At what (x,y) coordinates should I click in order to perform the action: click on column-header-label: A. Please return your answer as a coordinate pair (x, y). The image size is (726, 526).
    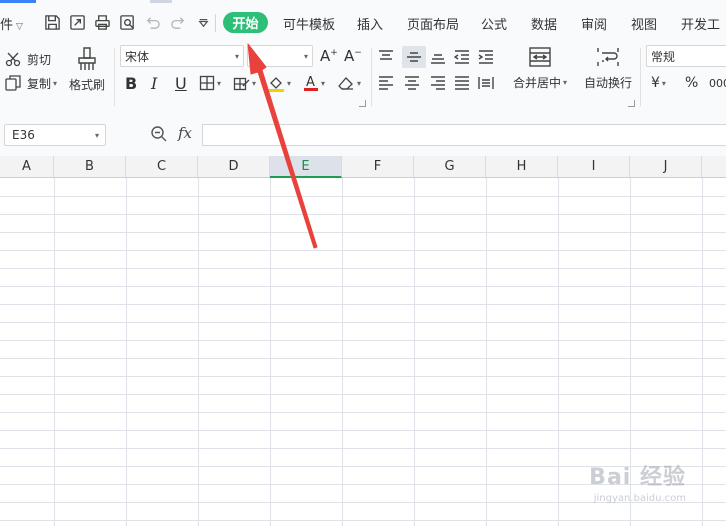
    Looking at the image, I should click on (26, 166).